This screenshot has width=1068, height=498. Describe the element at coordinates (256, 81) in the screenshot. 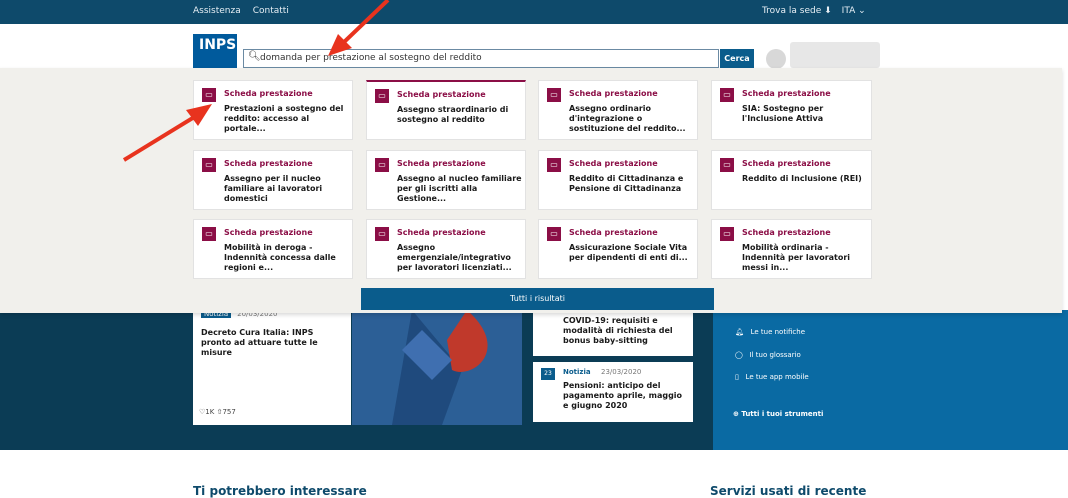

I see `annotation-arrows` at that location.